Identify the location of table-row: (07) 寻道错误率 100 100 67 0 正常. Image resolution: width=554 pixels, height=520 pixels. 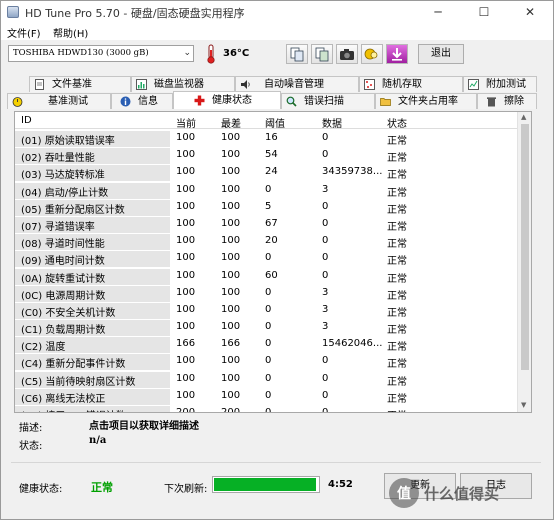
(266, 224).